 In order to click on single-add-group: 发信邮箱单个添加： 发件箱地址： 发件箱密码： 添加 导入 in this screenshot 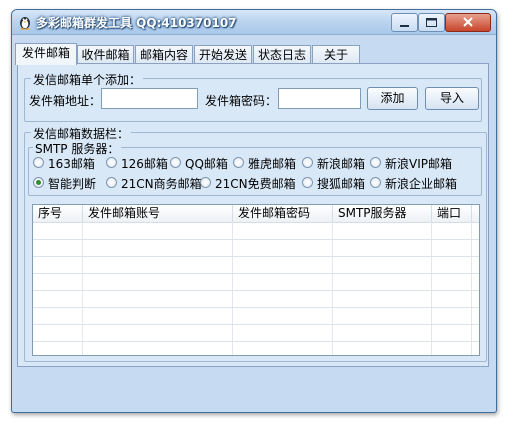, I will do `click(253, 96)`.